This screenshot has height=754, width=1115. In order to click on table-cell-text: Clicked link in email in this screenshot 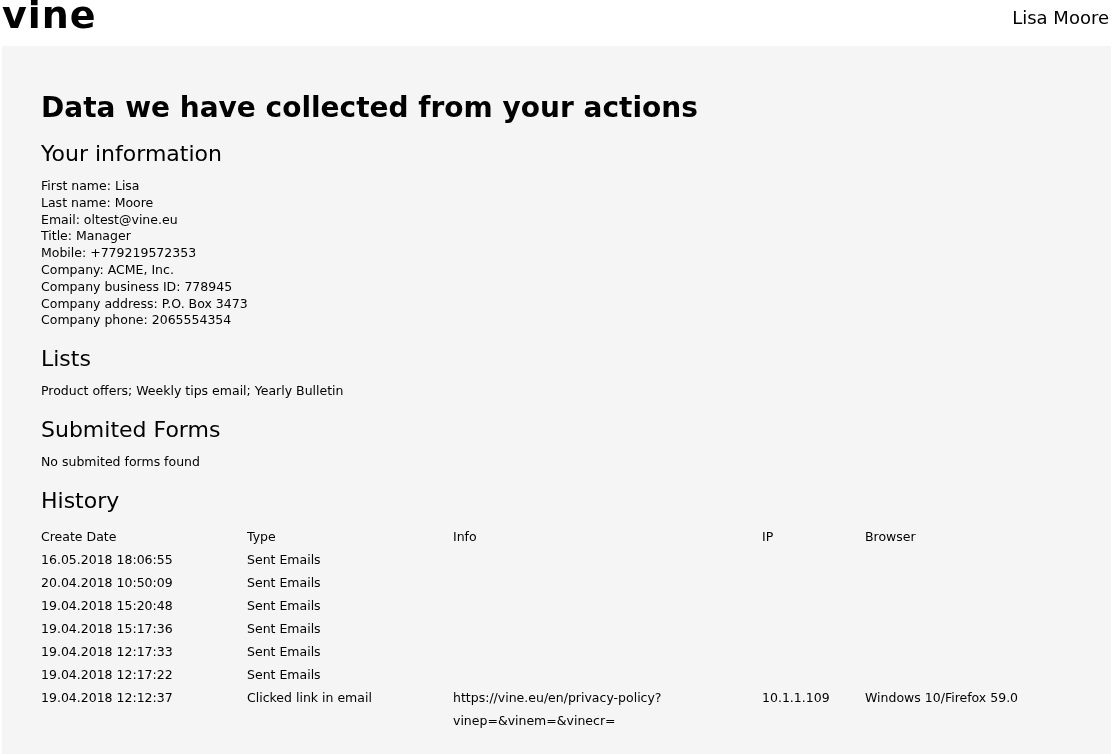, I will do `click(310, 697)`.